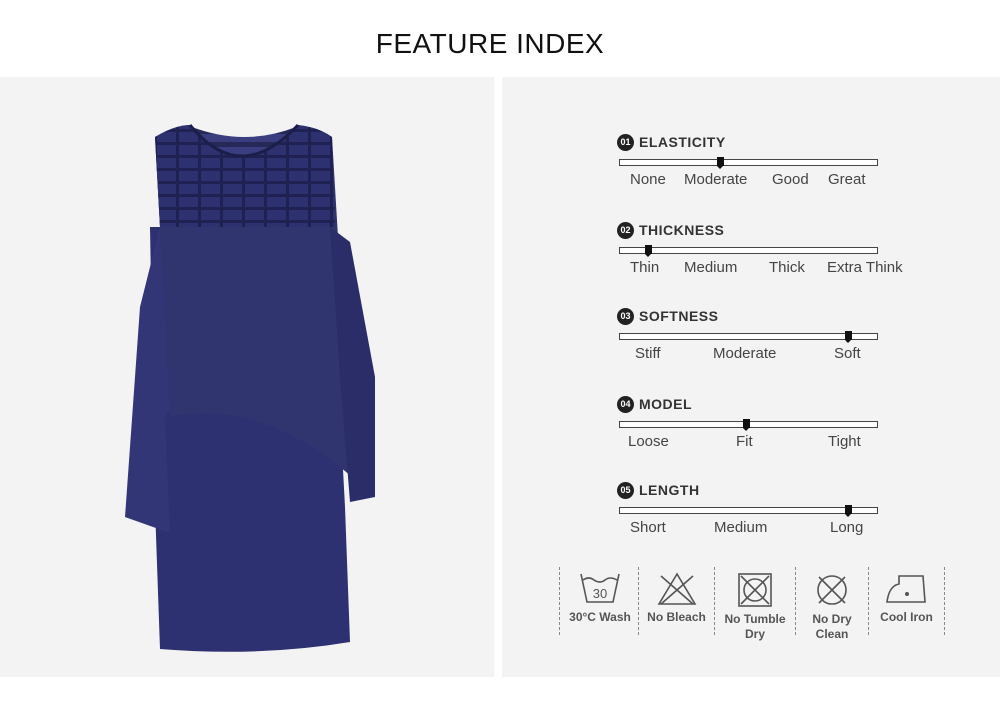  Describe the element at coordinates (625, 316) in the screenshot. I see `feature-number-badge: 03` at that location.